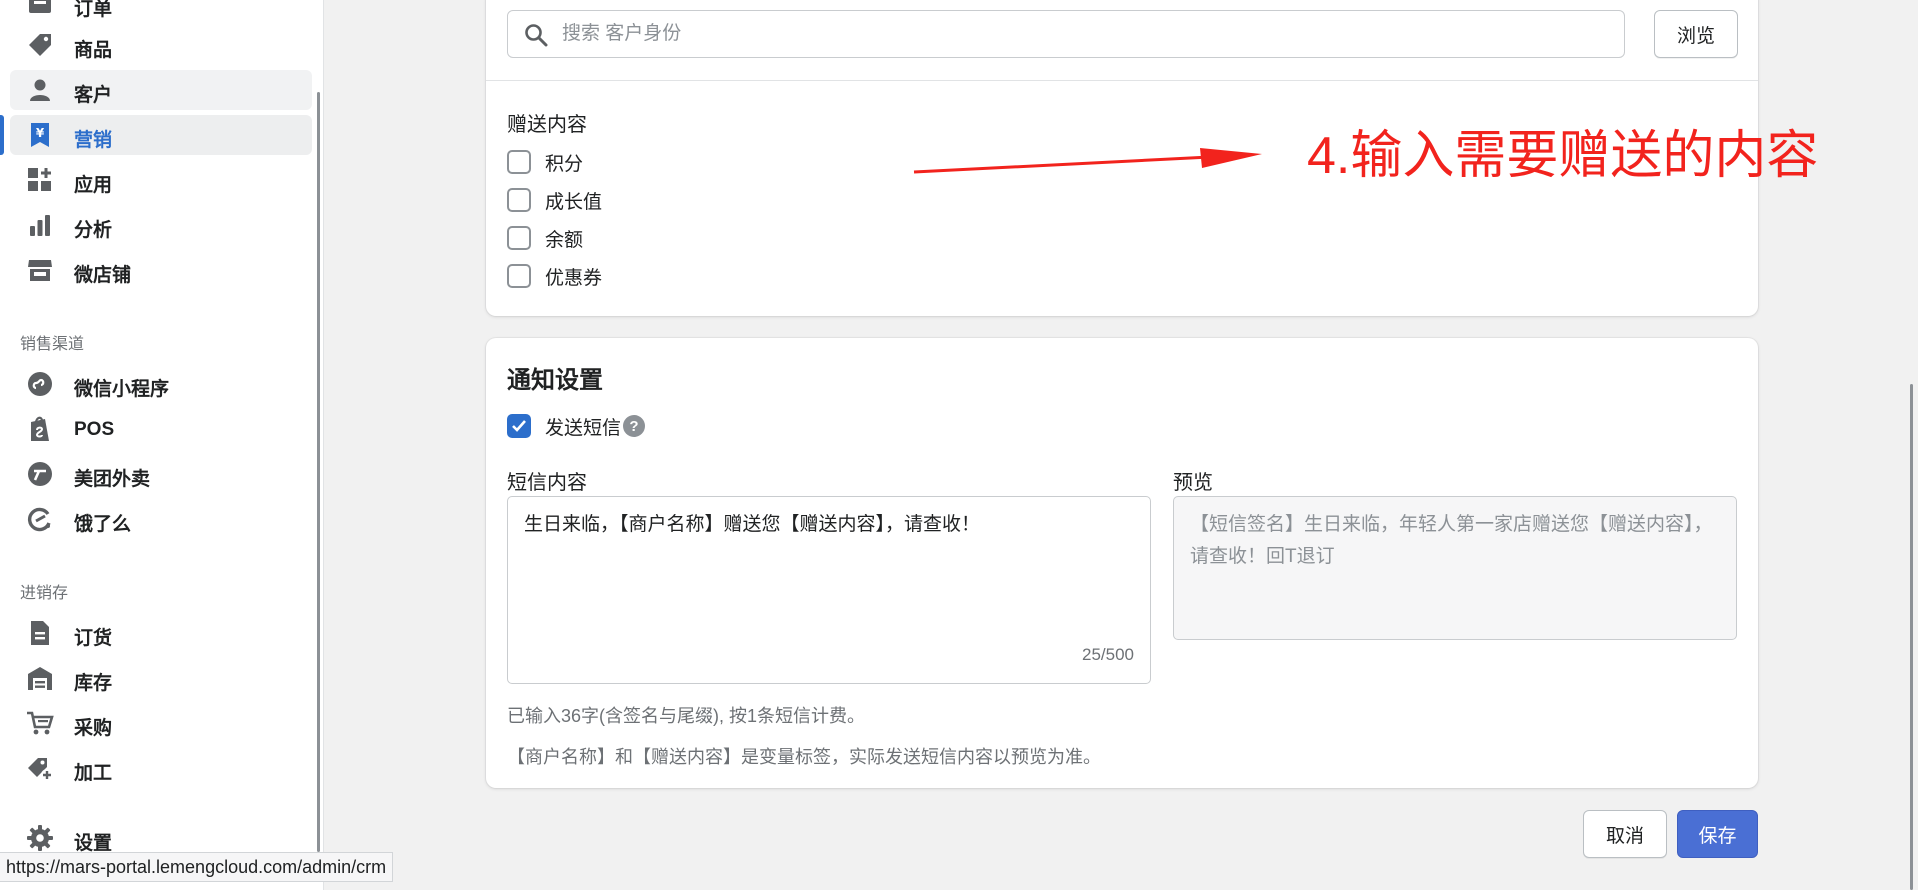  Describe the element at coordinates (547, 483) in the screenshot. I see `sms-content-label: 短信内容` at that location.